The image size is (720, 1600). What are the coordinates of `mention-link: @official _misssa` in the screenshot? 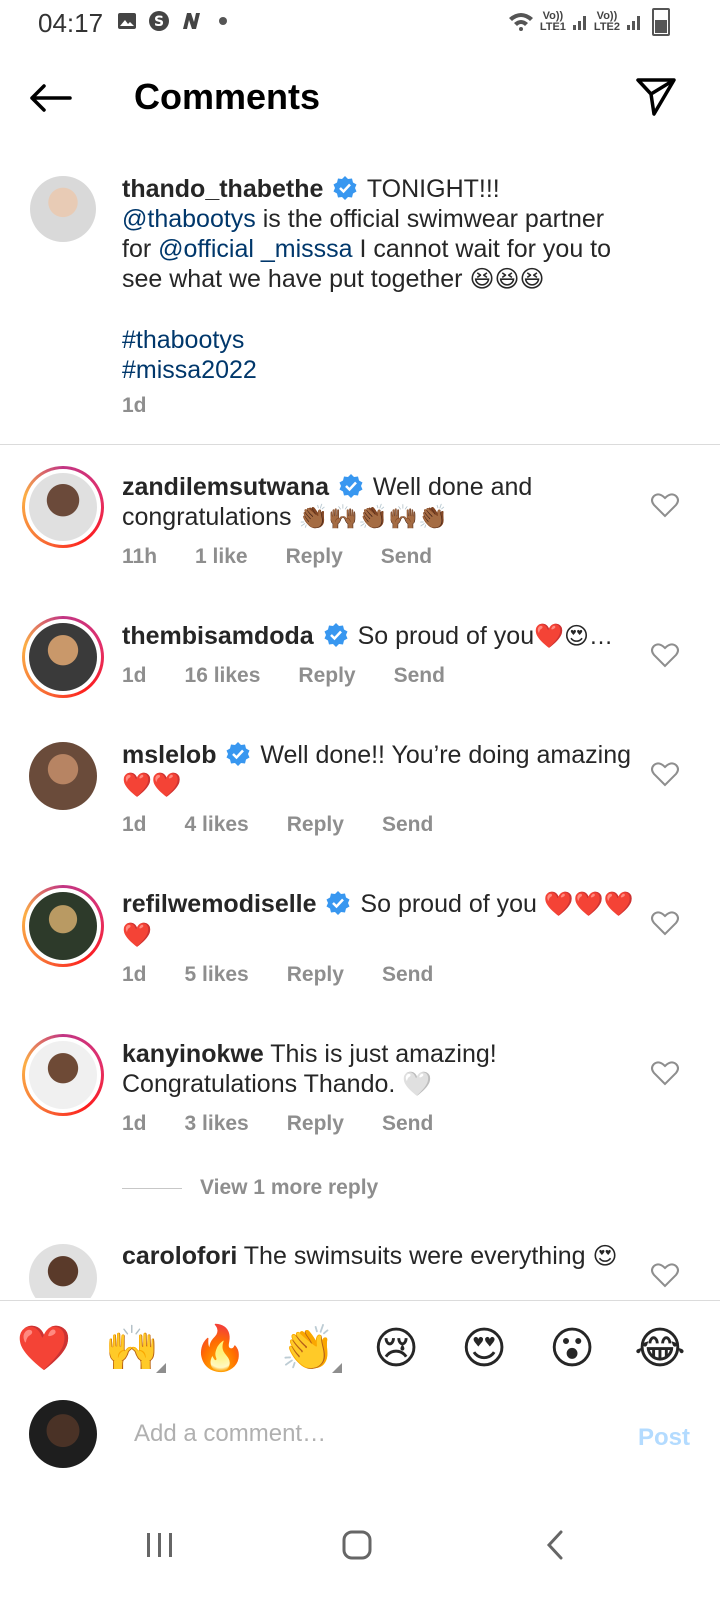 It's located at (255, 249).